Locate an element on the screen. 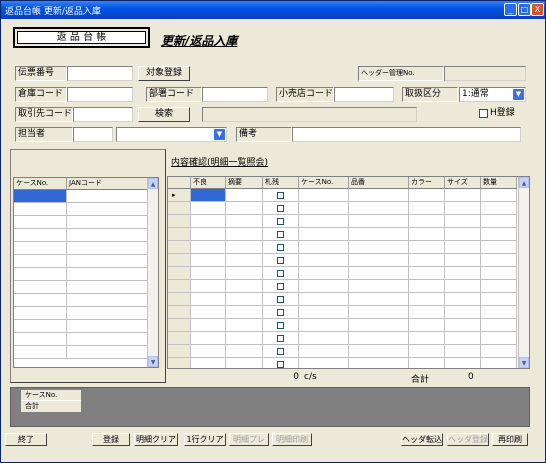 This screenshot has width=546, height=463. column-header: 摘要 is located at coordinates (244, 183).